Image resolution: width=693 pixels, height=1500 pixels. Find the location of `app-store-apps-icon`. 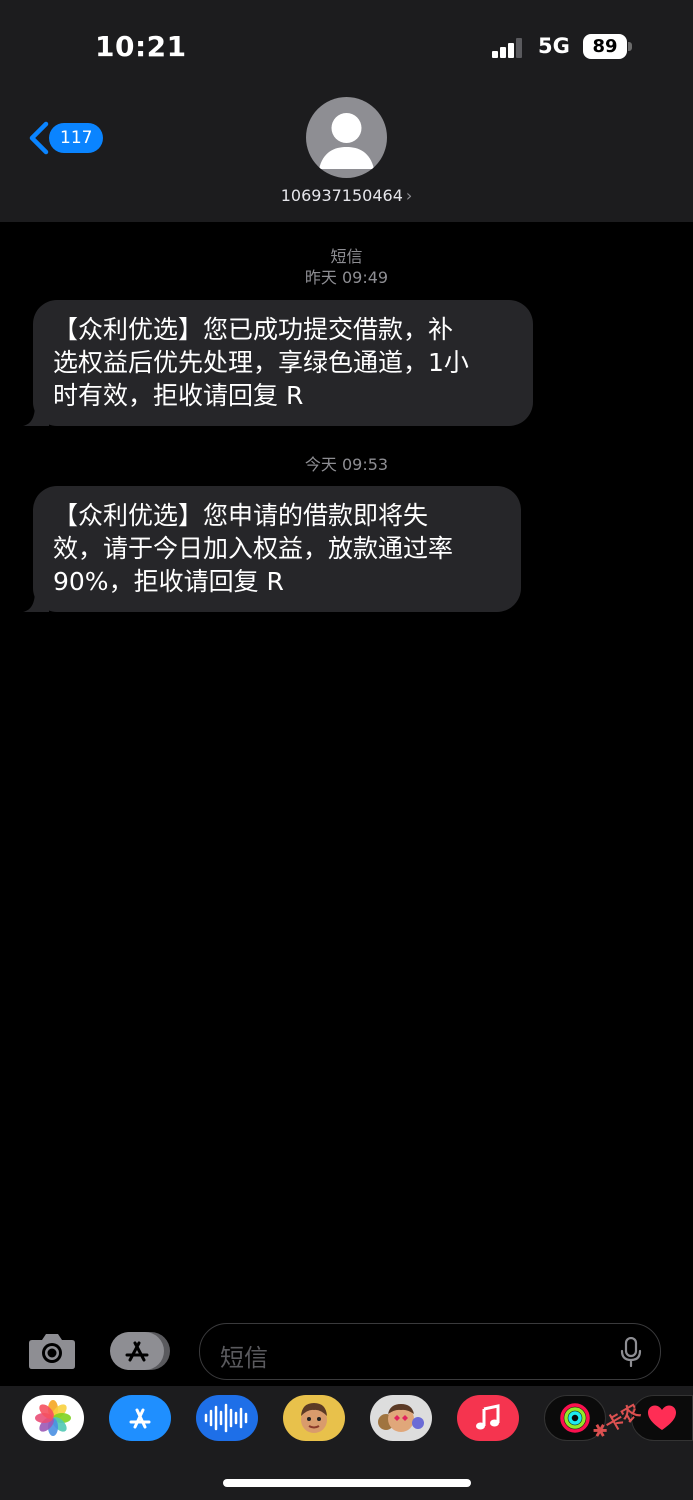

app-store-apps-icon is located at coordinates (140, 1351).